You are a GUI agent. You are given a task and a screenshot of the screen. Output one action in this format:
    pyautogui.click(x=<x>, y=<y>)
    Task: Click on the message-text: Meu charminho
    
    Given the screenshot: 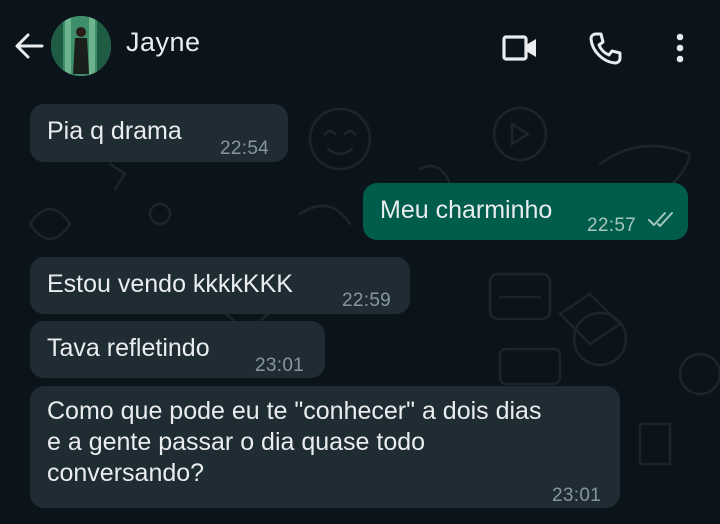 What is the action you would take?
    pyautogui.click(x=466, y=210)
    